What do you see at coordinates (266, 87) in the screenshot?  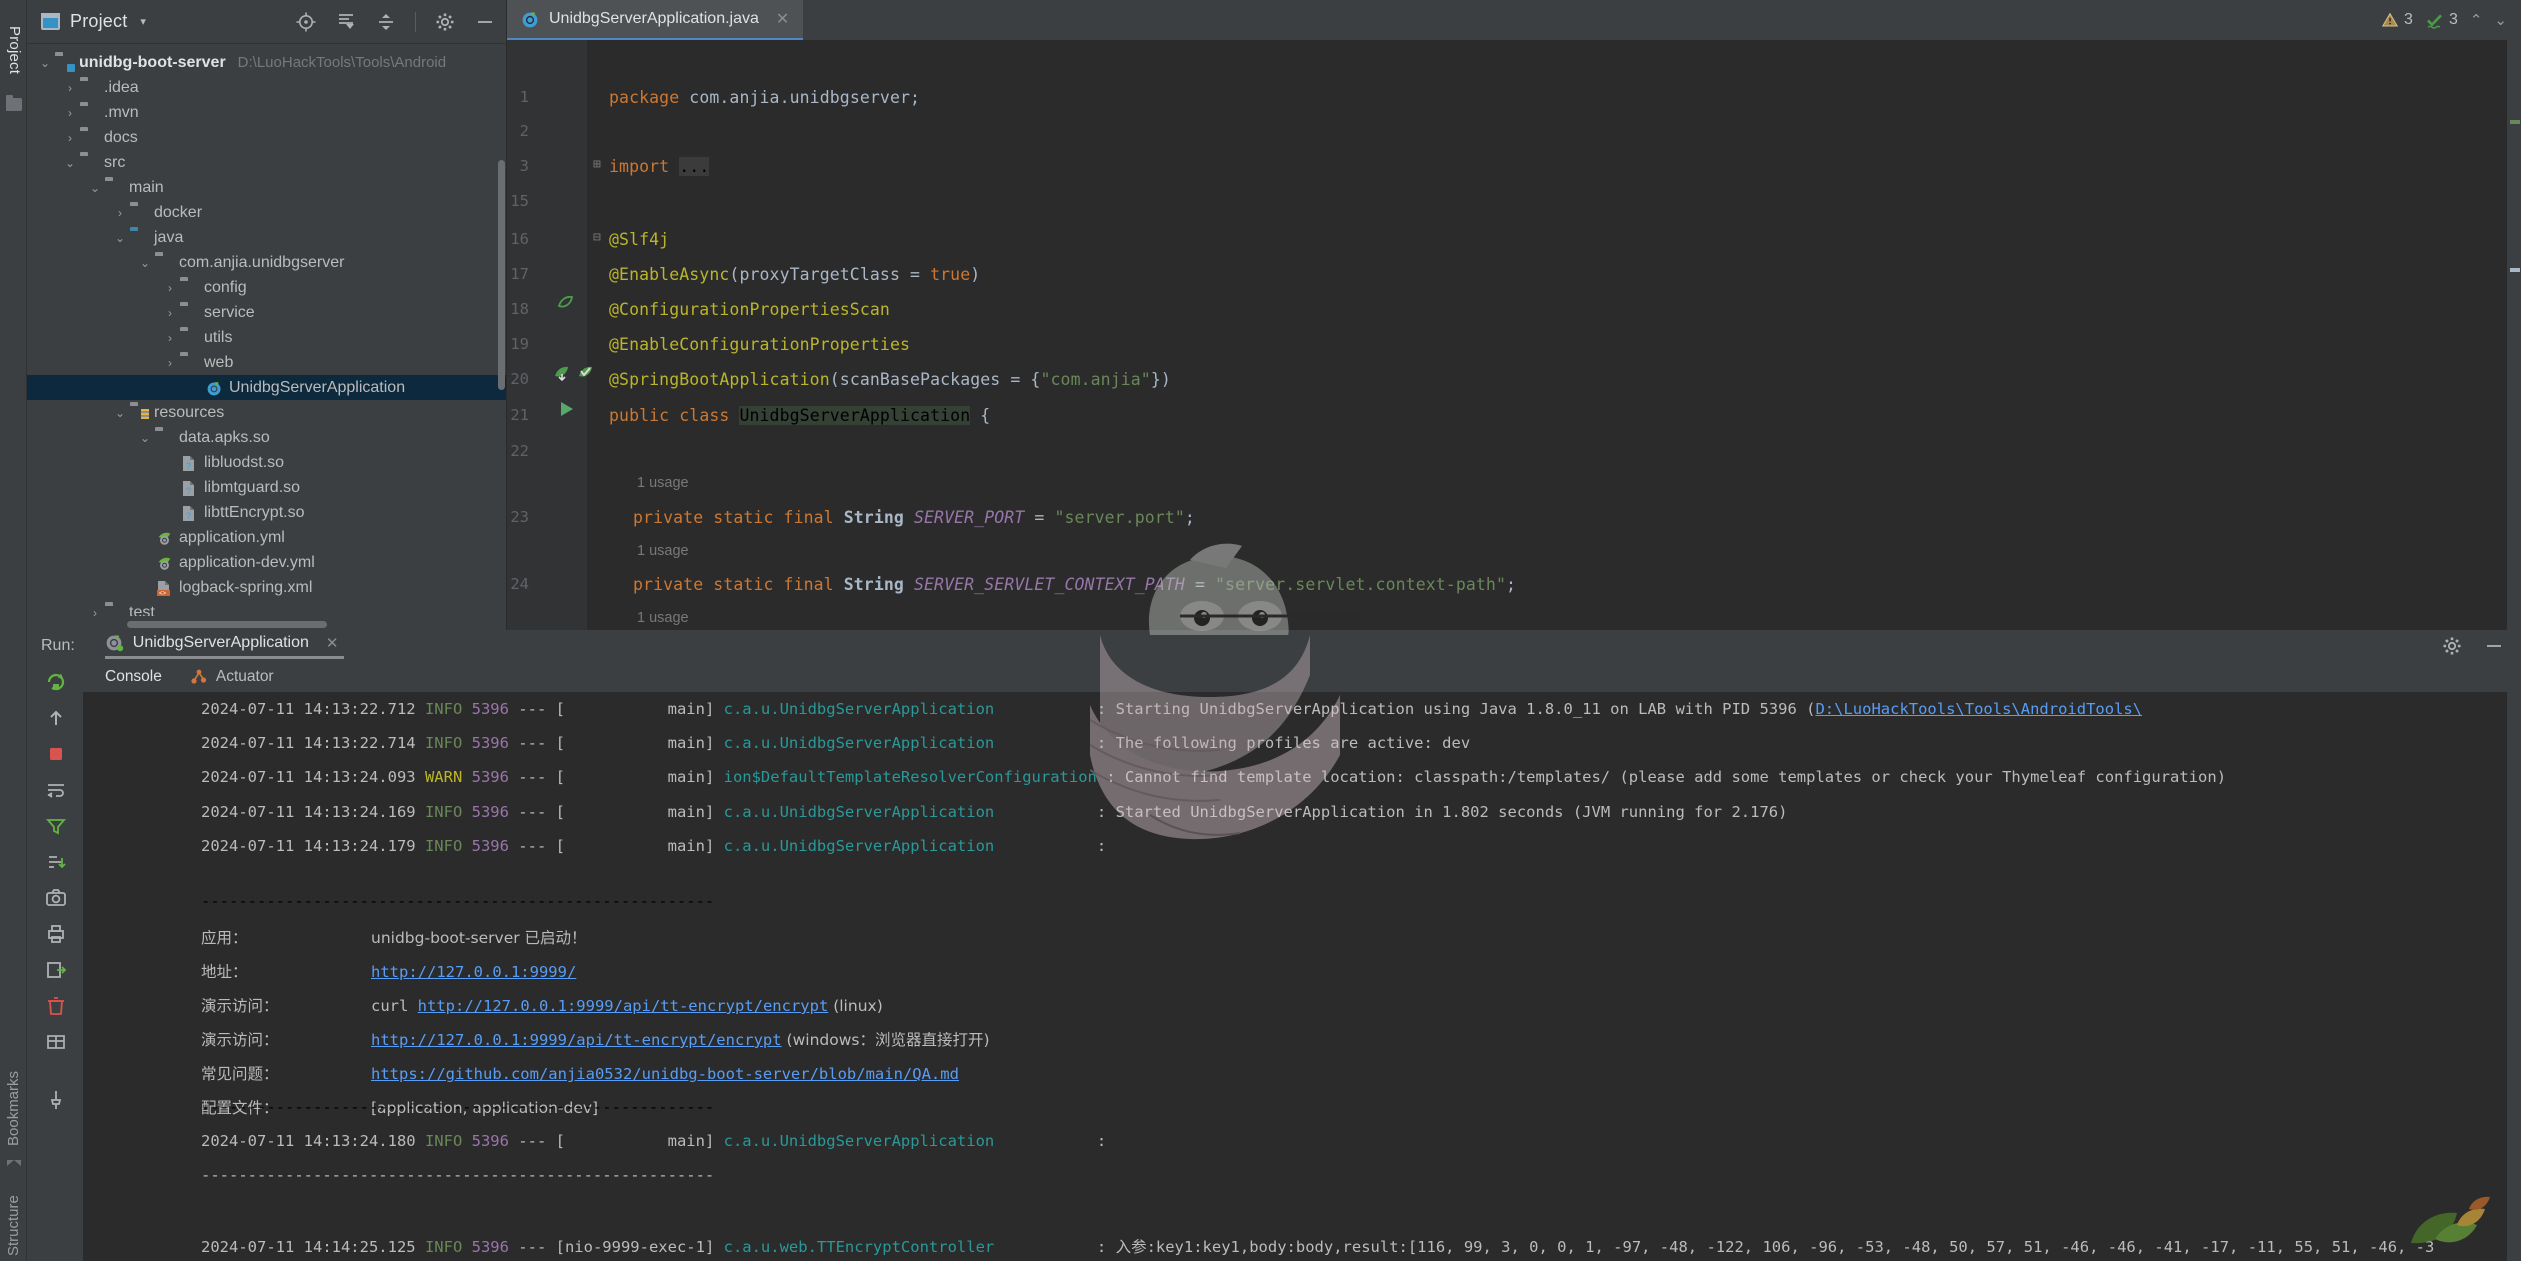 I see `tree-node--idea: › .idea` at bounding box center [266, 87].